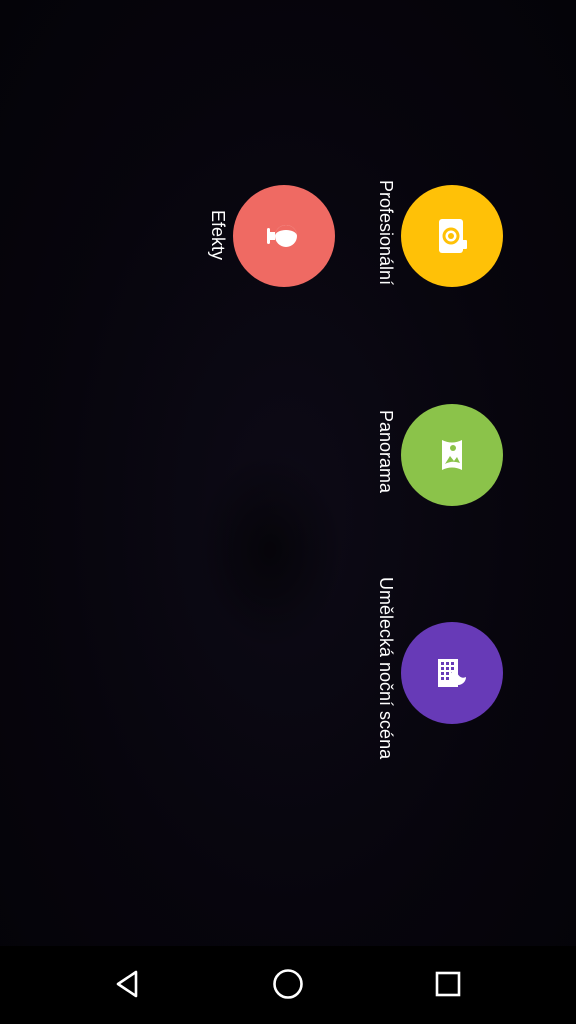 Image resolution: width=576 pixels, height=1024 pixels. I want to click on home-button, so click(288, 986).